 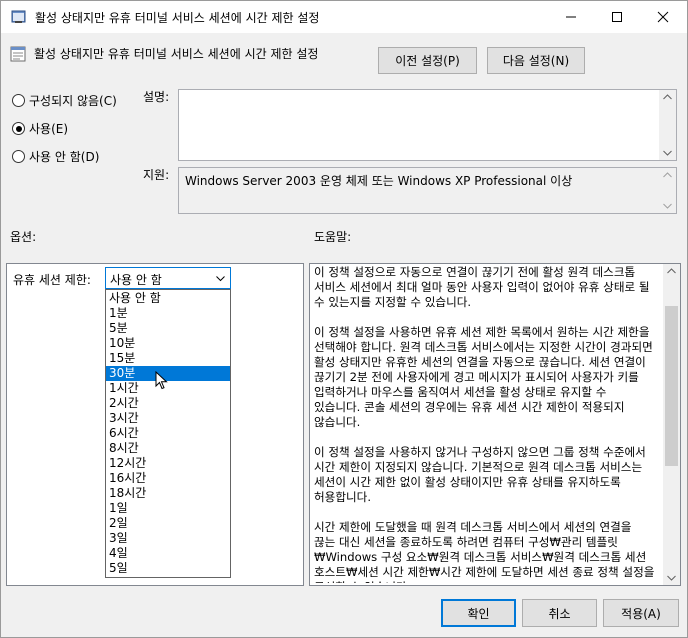 I want to click on cancel-button: 취소, so click(x=559, y=613).